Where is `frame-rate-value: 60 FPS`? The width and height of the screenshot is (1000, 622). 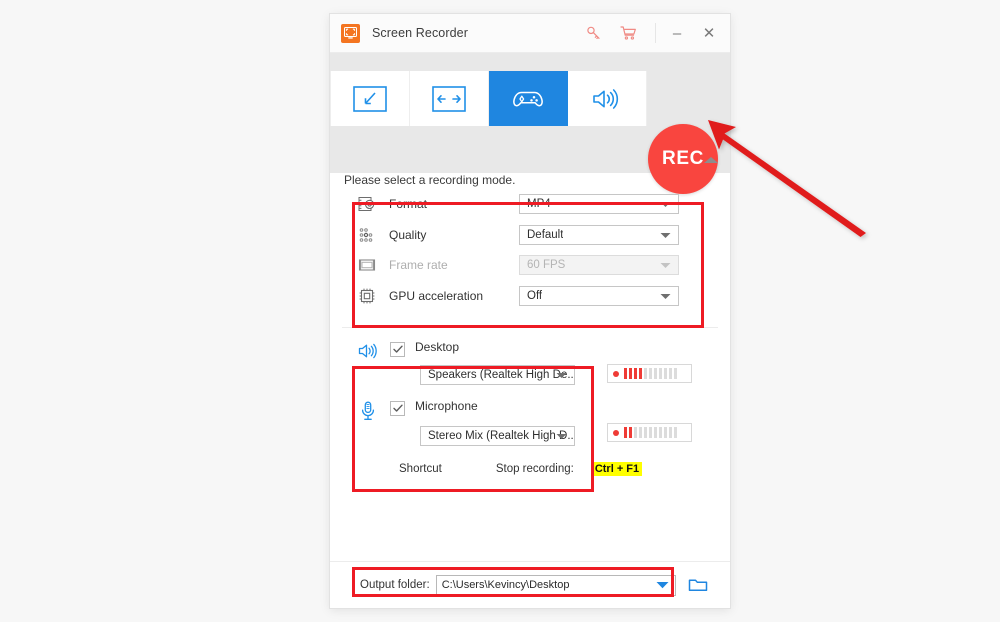
frame-rate-value: 60 FPS is located at coordinates (546, 265).